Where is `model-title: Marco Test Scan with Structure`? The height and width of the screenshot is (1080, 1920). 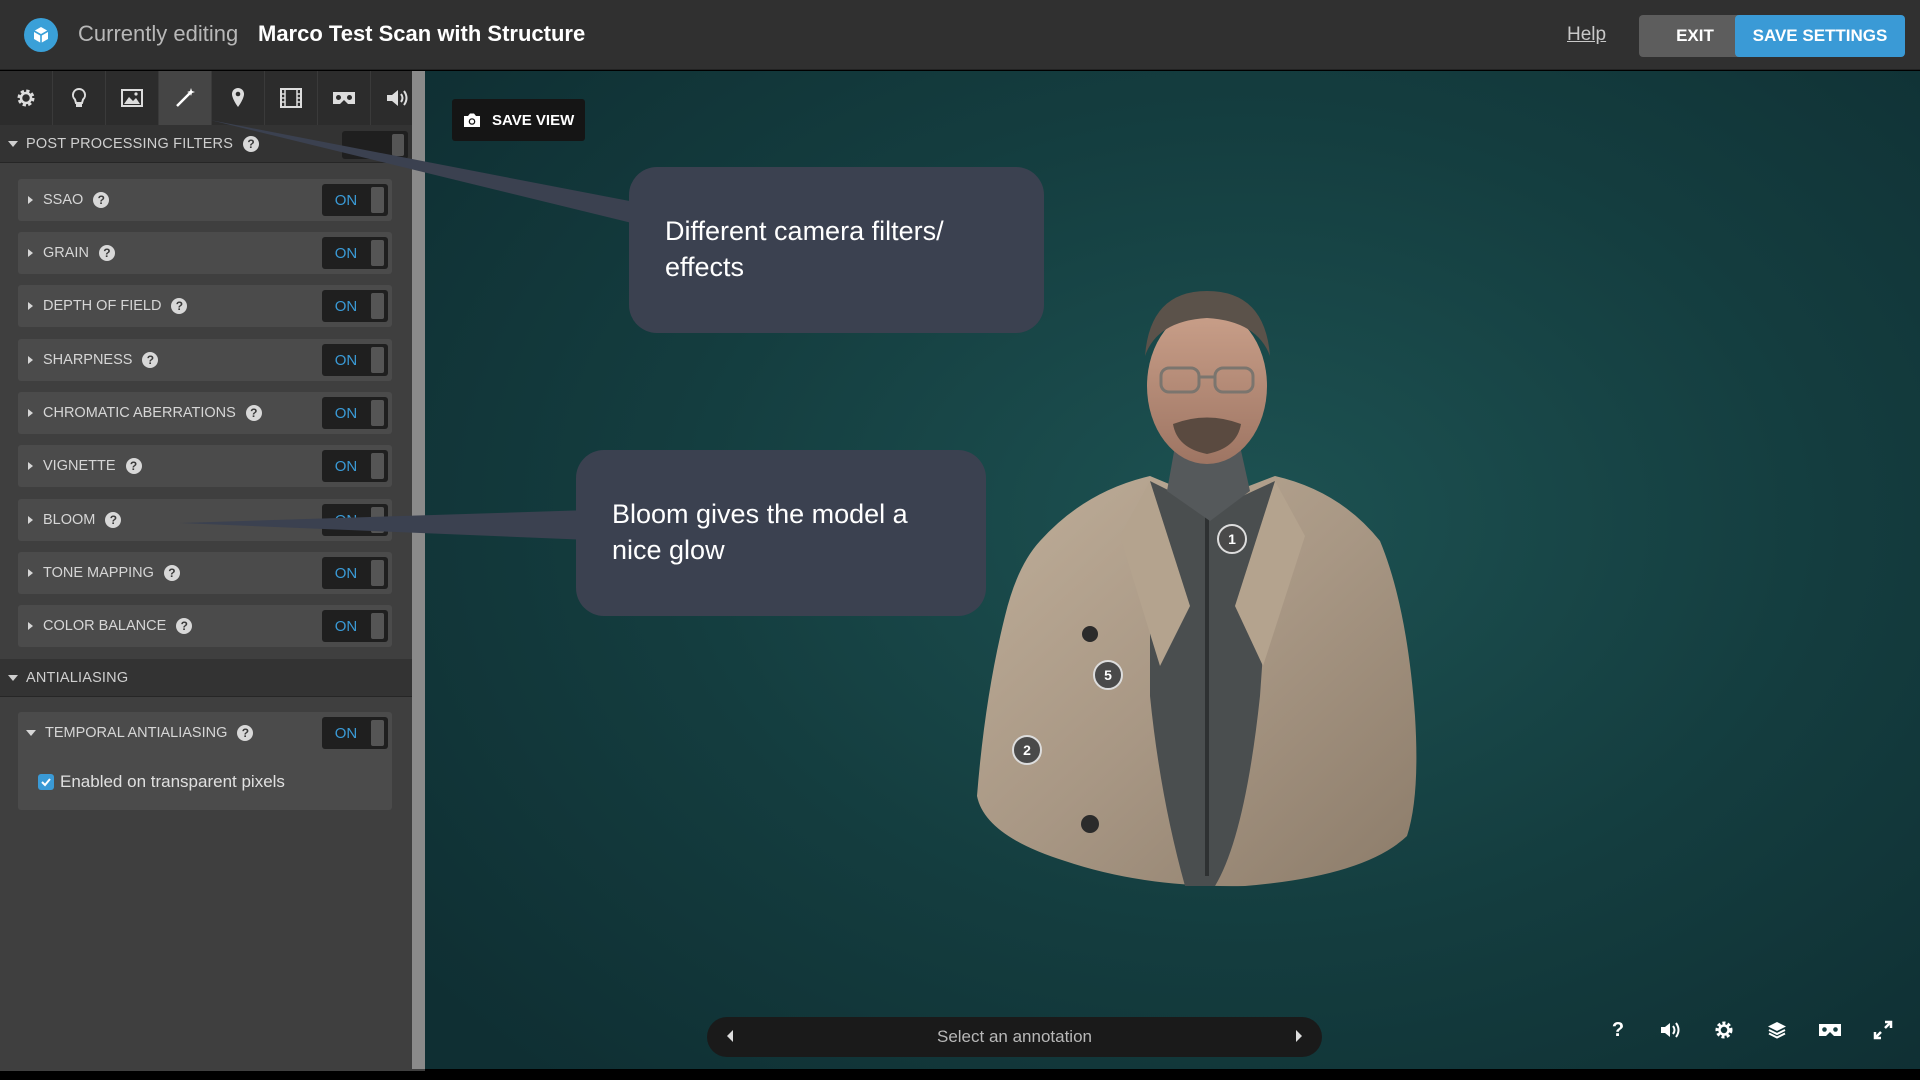
model-title: Marco Test Scan with Structure is located at coordinates (422, 33).